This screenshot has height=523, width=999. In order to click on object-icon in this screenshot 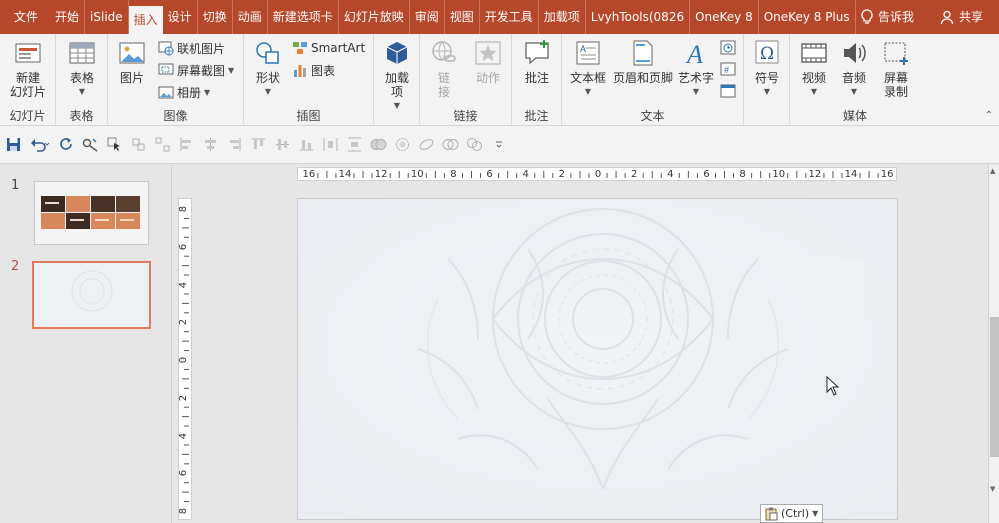, I will do `click(728, 91)`.